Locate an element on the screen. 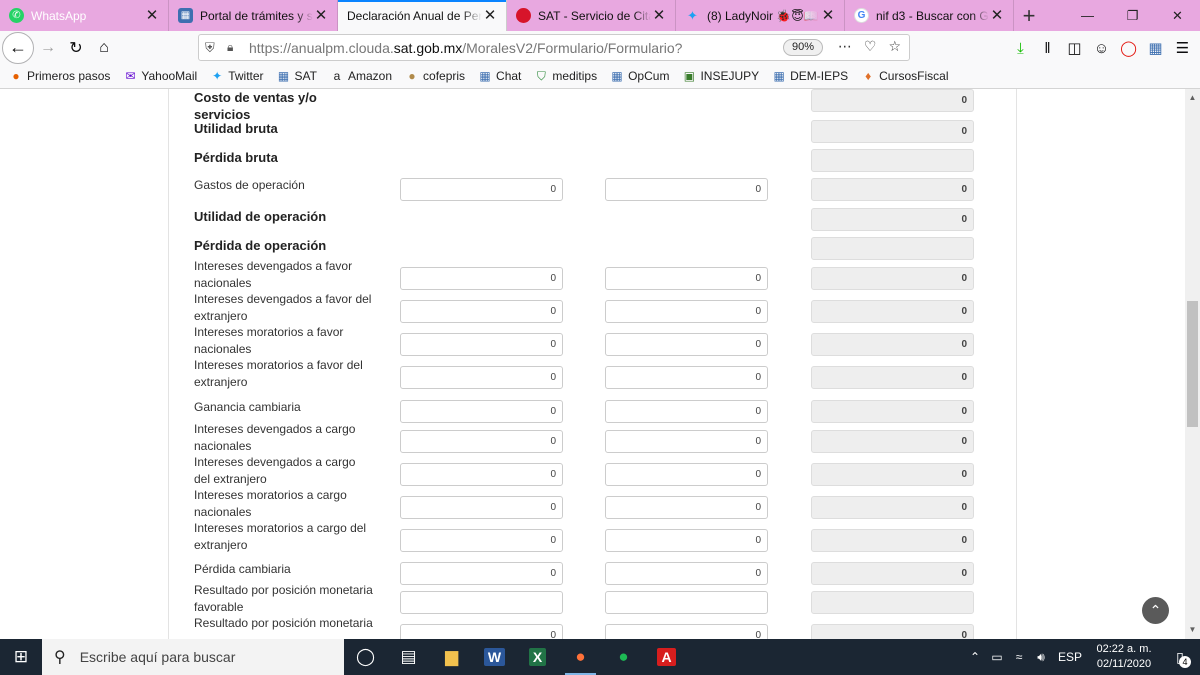 This screenshot has width=1200, height=675. reload-button: ↻ is located at coordinates (76, 48).